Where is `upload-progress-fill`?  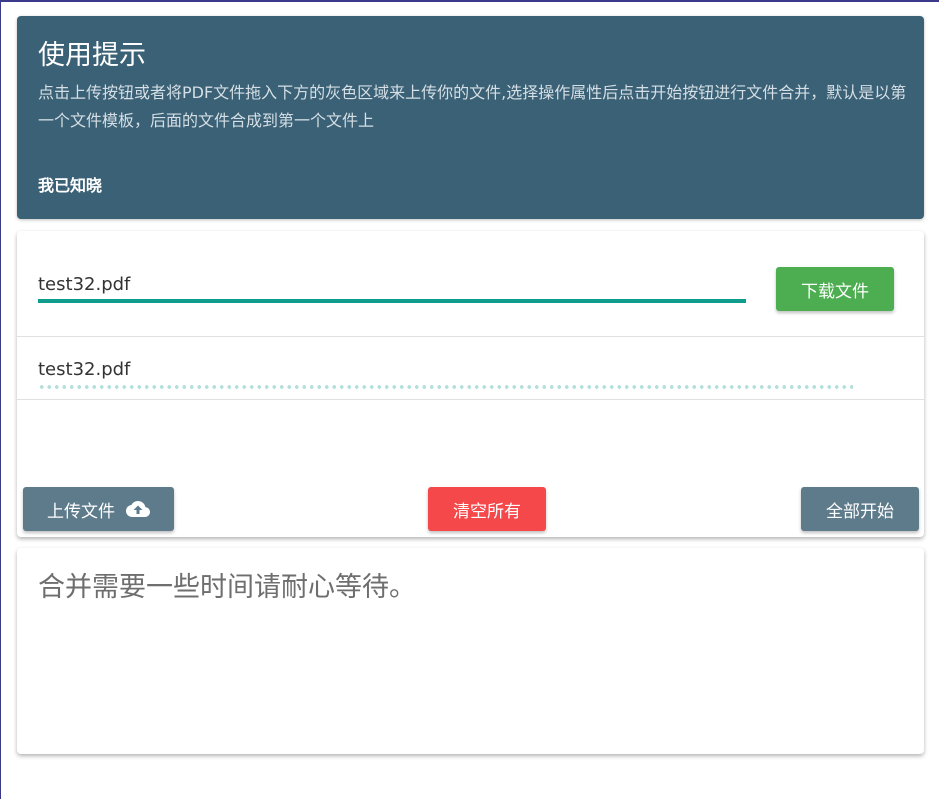
upload-progress-fill is located at coordinates (392, 301).